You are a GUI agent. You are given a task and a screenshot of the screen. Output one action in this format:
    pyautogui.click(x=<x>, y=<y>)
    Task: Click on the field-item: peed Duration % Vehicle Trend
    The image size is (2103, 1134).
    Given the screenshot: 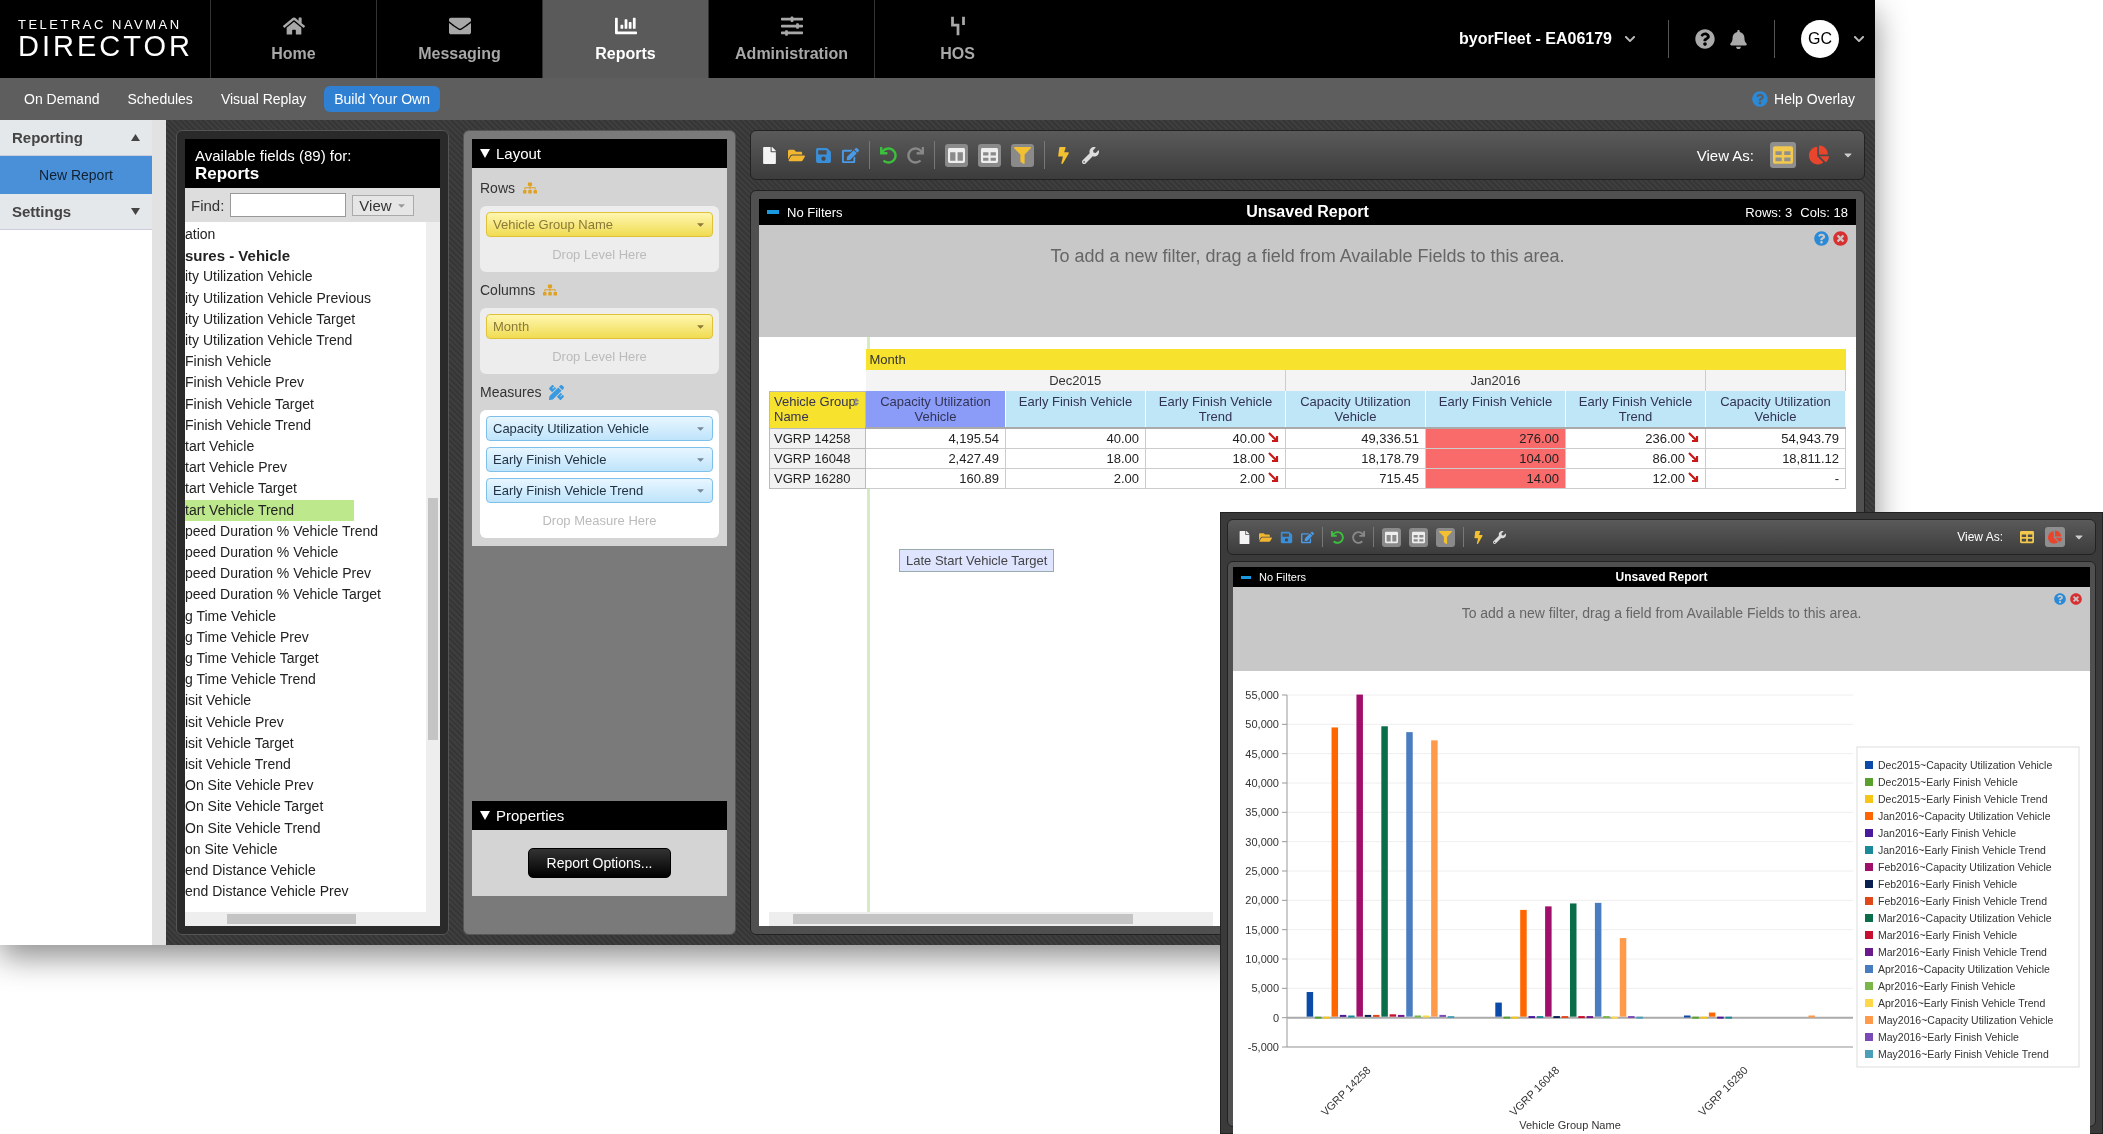 What is the action you would take?
    pyautogui.click(x=283, y=531)
    